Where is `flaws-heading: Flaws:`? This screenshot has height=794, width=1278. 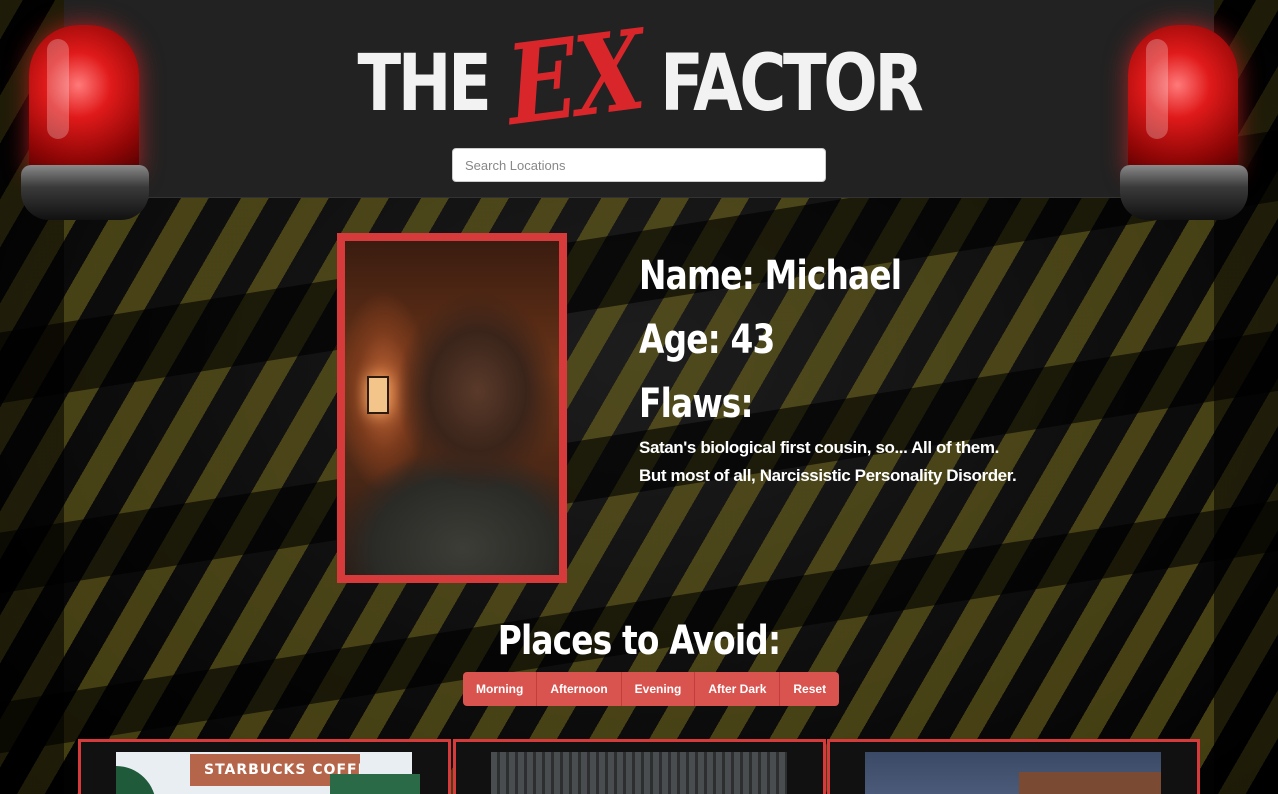 flaws-heading: Flaws: is located at coordinates (696, 404).